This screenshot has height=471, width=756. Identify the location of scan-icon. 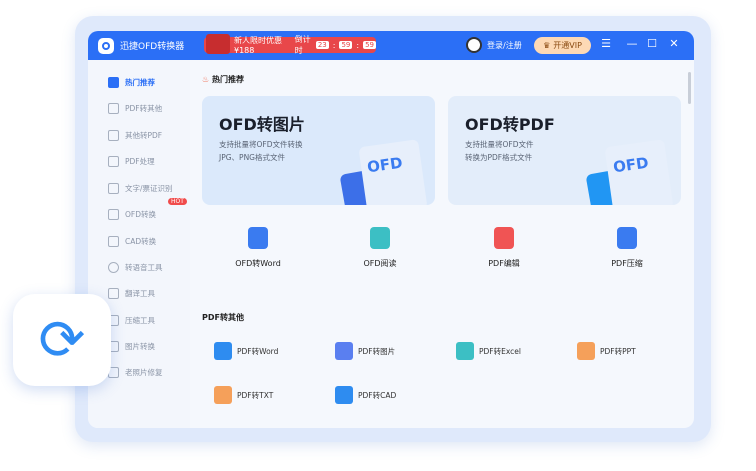
(113, 188).